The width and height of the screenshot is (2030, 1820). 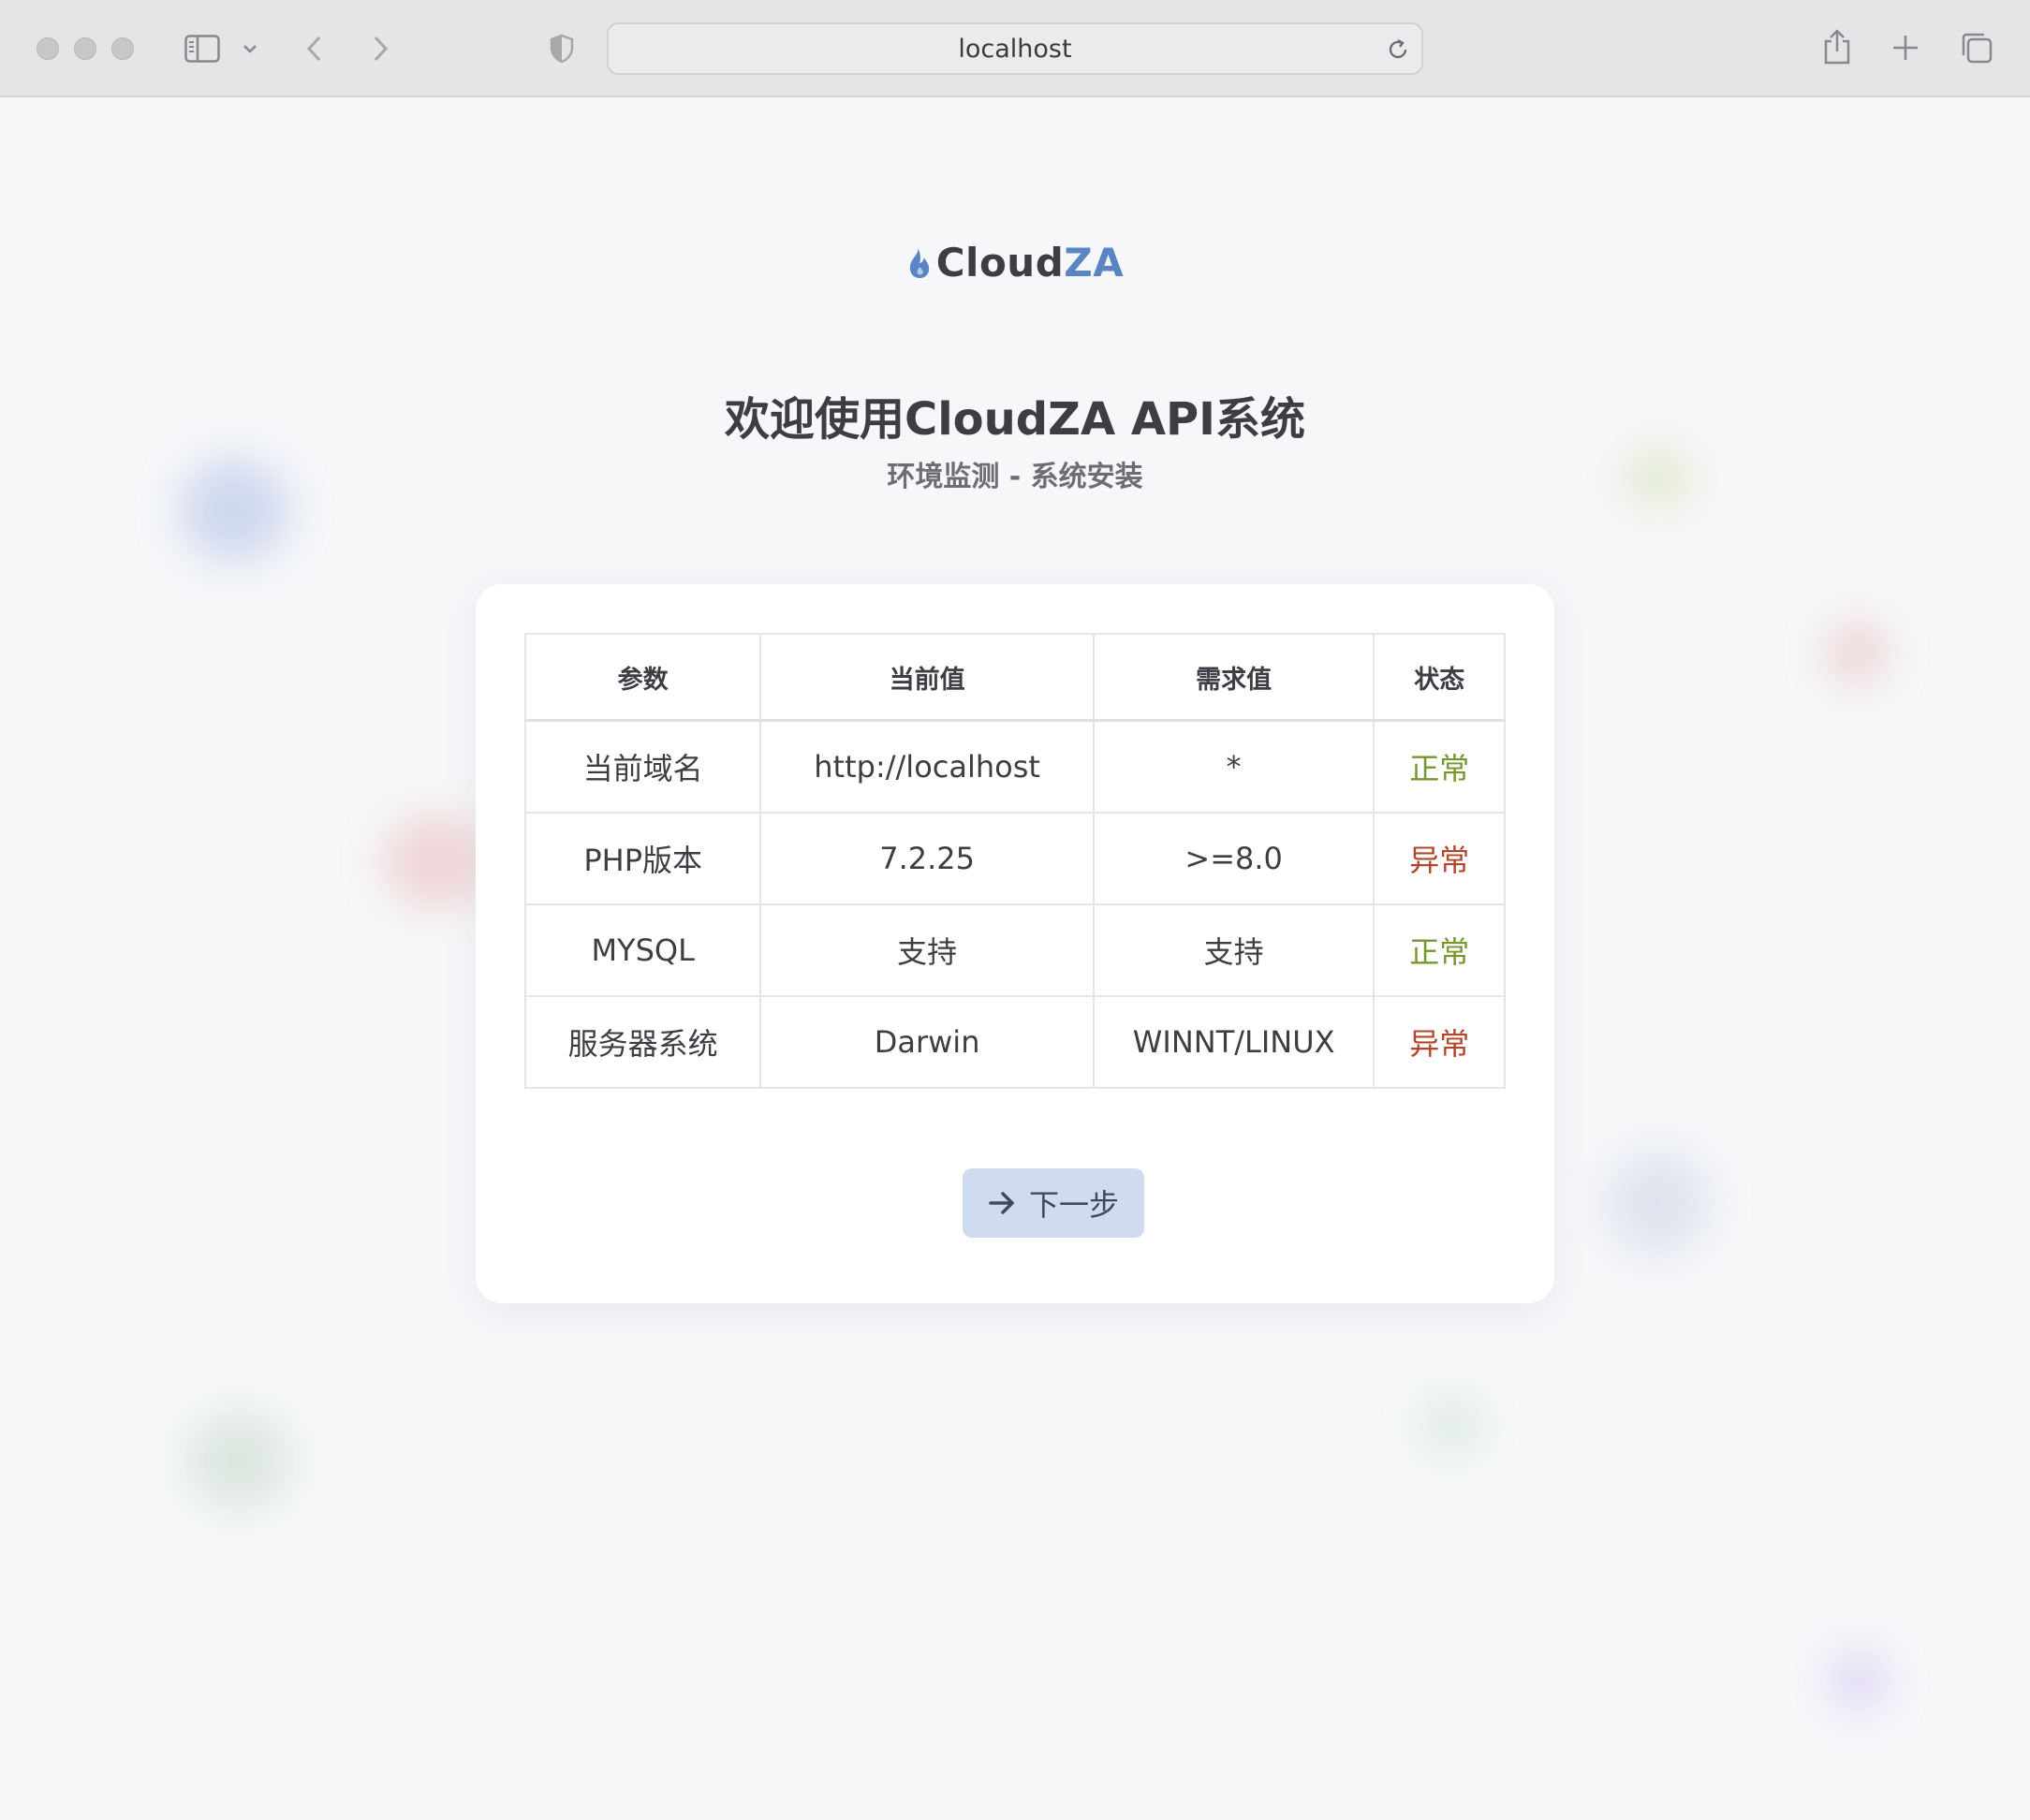 I want to click on back-button, so click(x=314, y=48).